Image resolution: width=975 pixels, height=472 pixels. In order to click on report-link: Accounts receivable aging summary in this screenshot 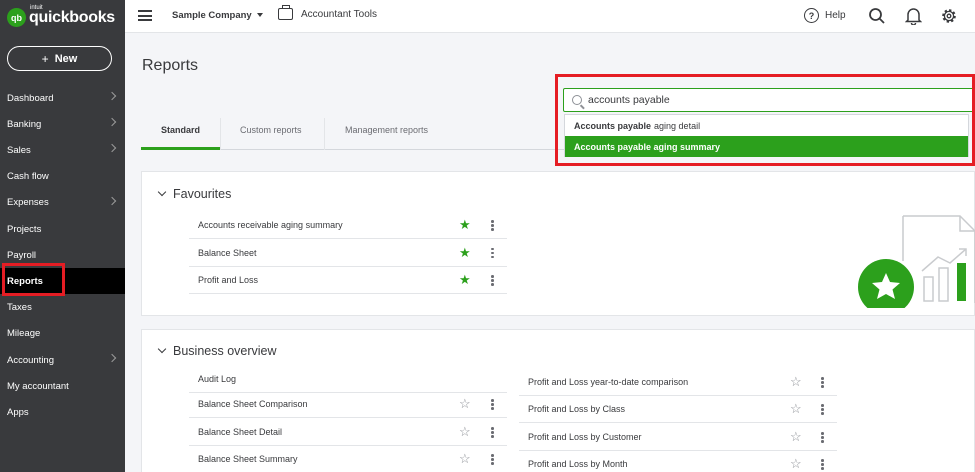, I will do `click(270, 225)`.